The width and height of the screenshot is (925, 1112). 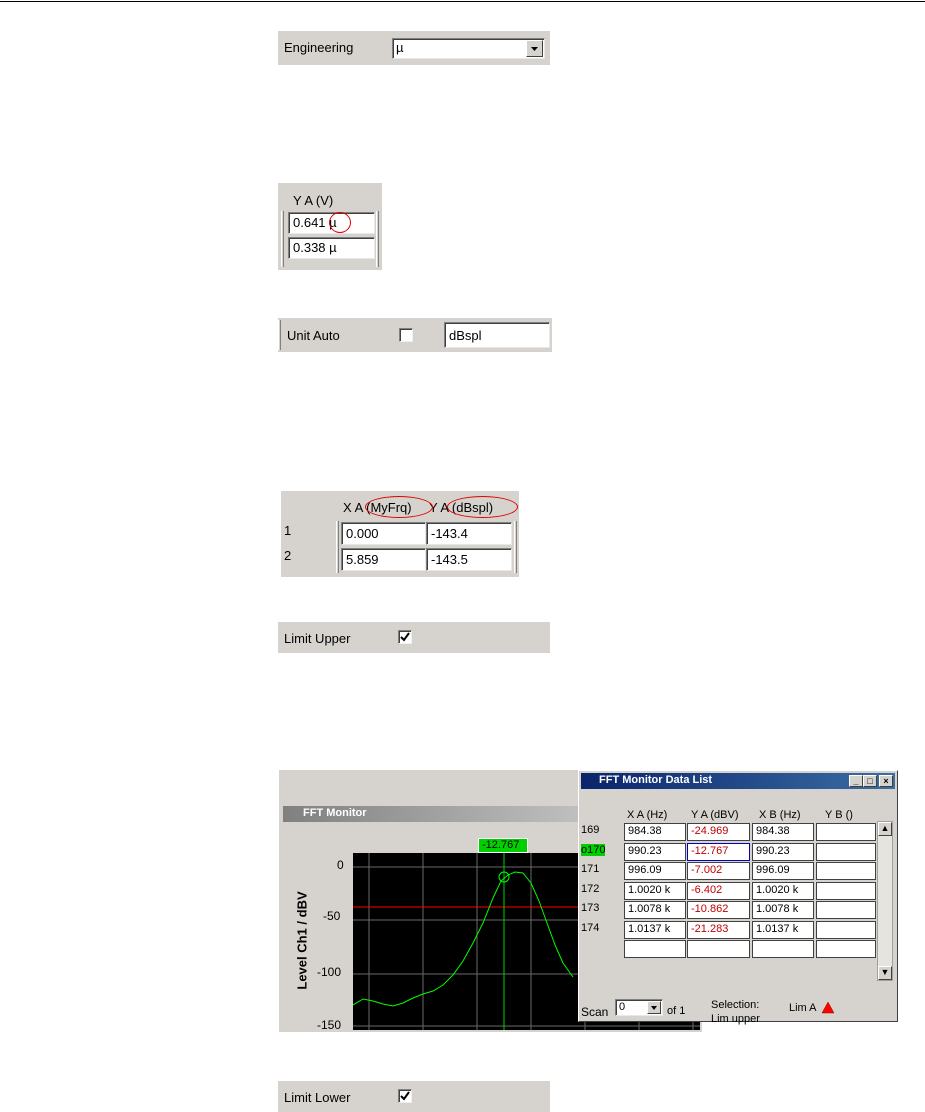 I want to click on data-list-titlebar: FFT Monitor Data List _ □ ×, so click(x=738, y=781).